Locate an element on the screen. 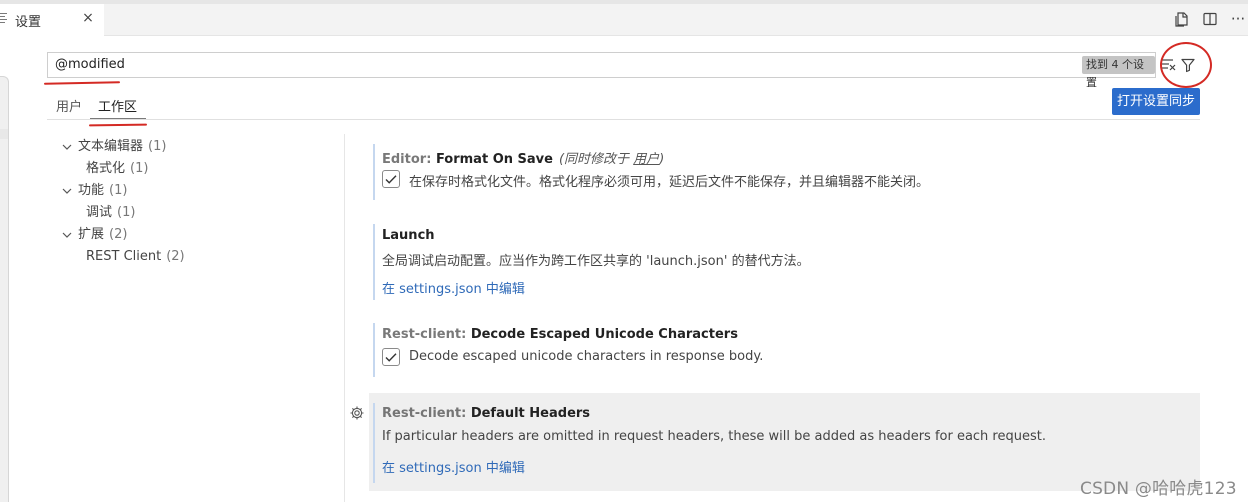  open-settings-sync-button: 打开设置同步 is located at coordinates (1156, 101).